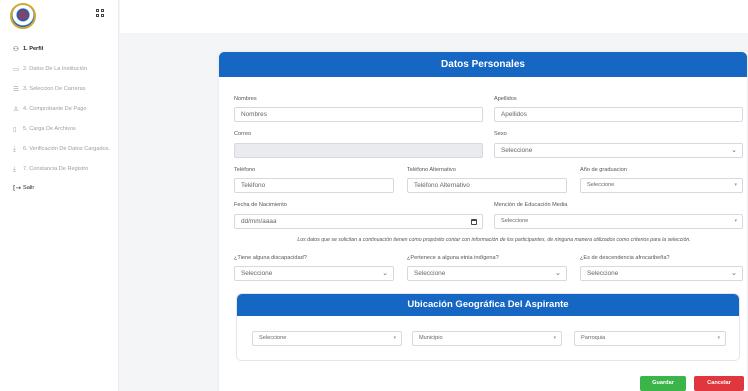  What do you see at coordinates (661, 185) in the screenshot?
I see `anio-graduacion-select: Seleccione ▾` at bounding box center [661, 185].